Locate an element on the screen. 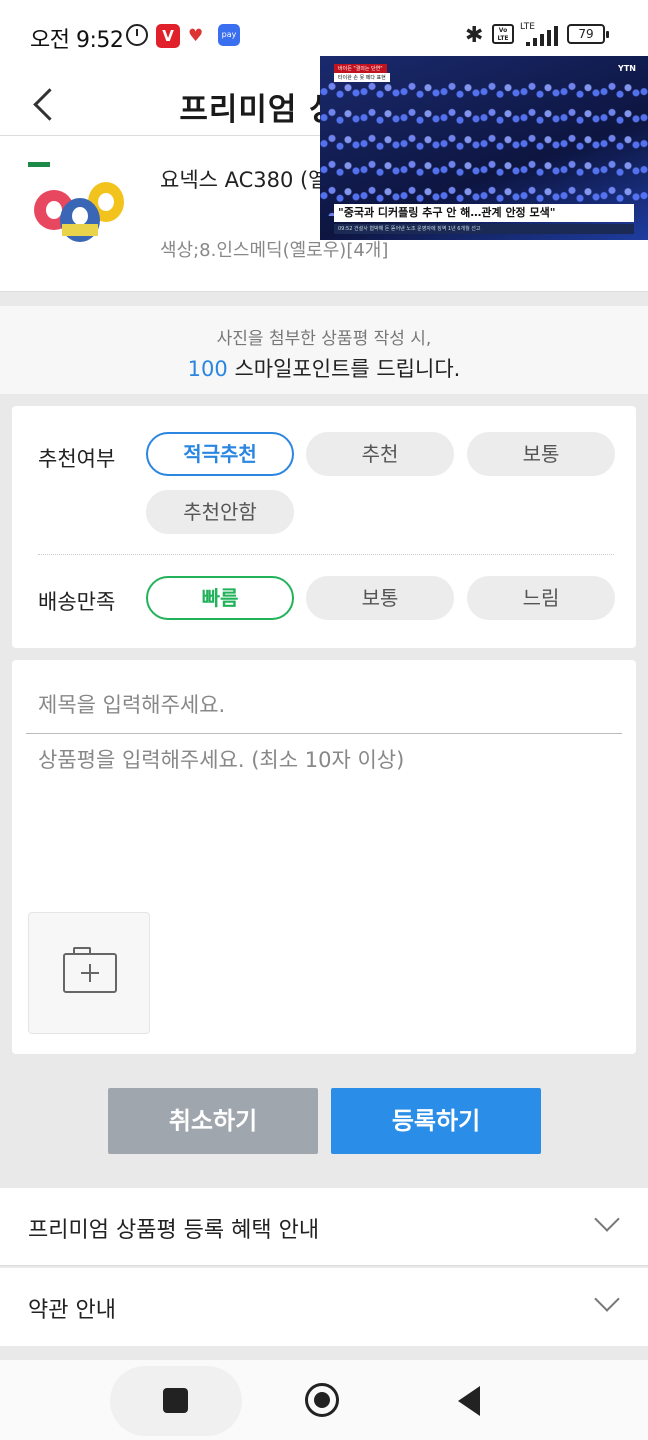 The width and height of the screenshot is (648, 1440). delivery-option-normal: 보통 is located at coordinates (380, 598).